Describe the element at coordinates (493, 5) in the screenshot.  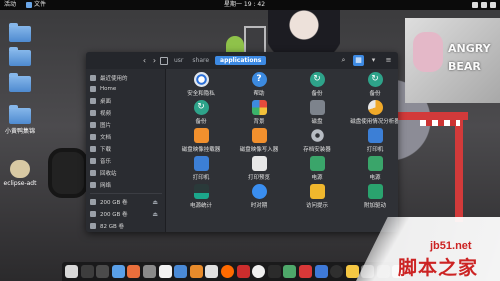
I see `power-icon` at that location.